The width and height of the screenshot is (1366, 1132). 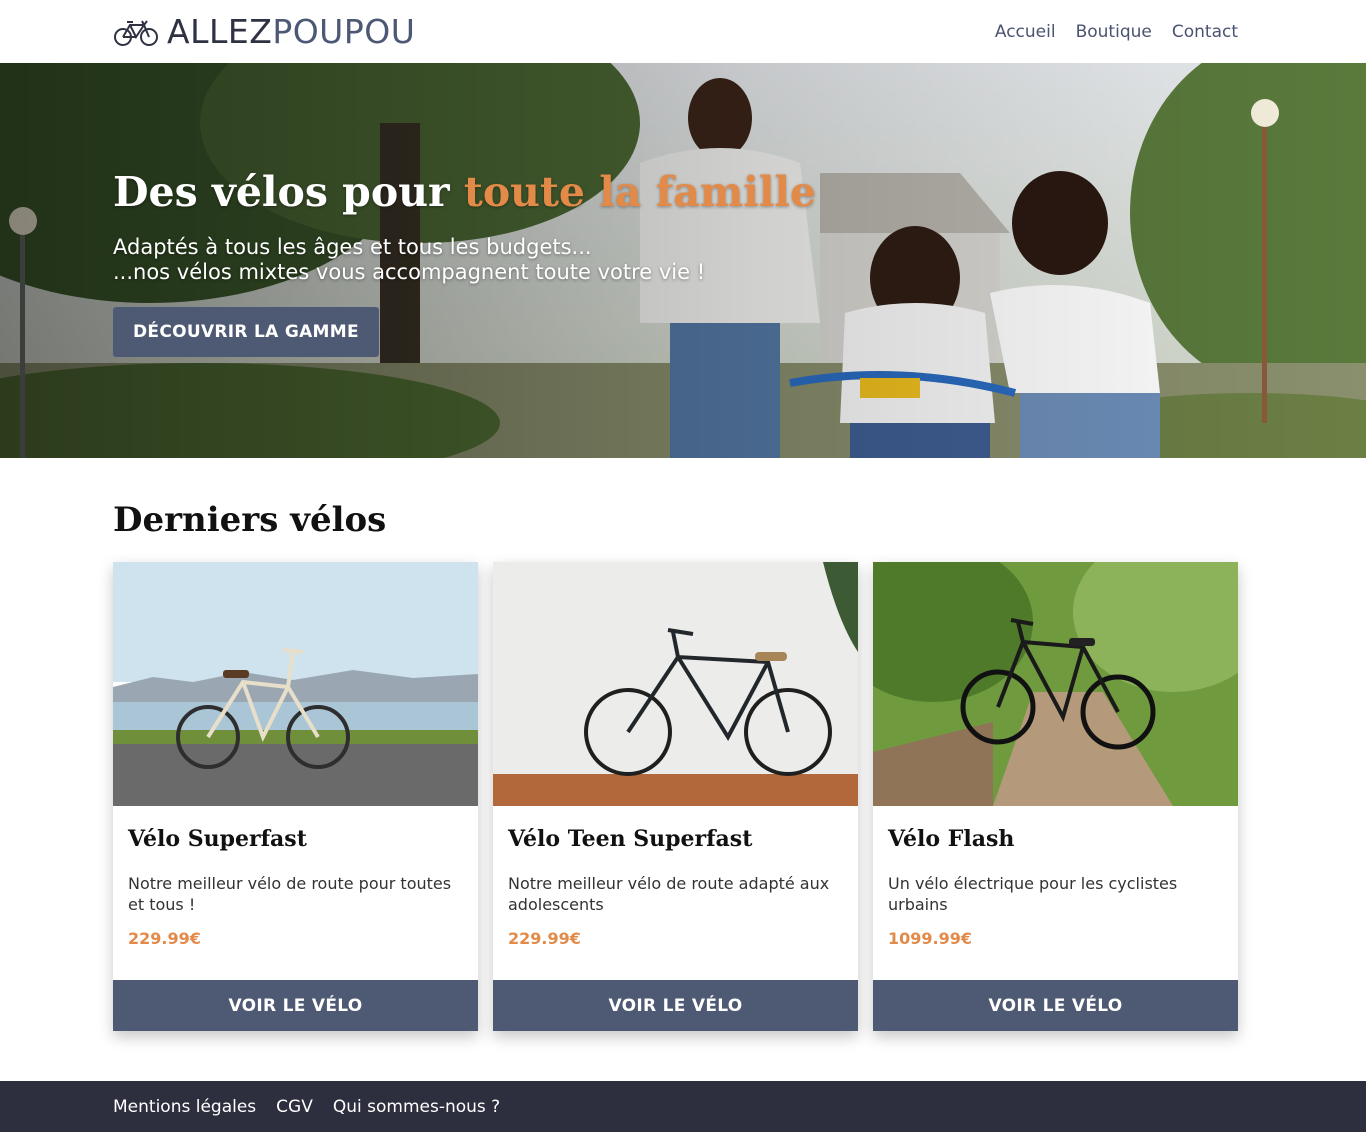 What do you see at coordinates (184, 1107) in the screenshot?
I see `footer-link-legal: Mentions légales` at bounding box center [184, 1107].